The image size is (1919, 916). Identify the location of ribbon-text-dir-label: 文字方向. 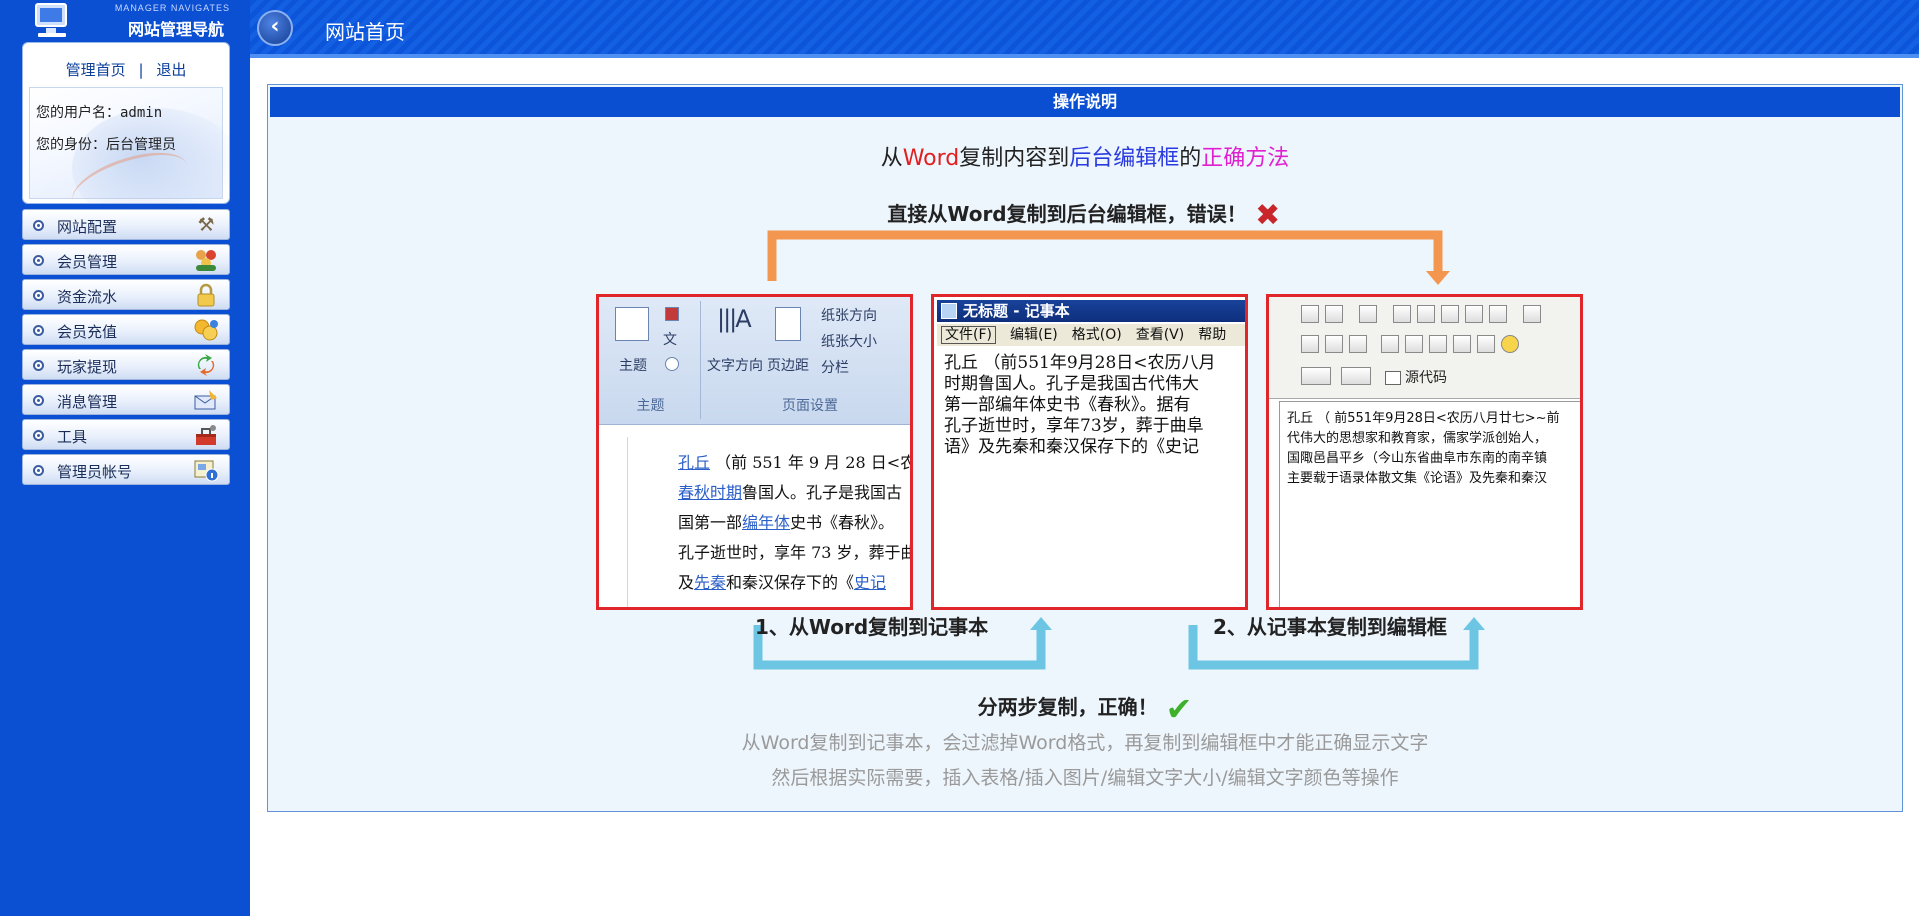
(735, 366).